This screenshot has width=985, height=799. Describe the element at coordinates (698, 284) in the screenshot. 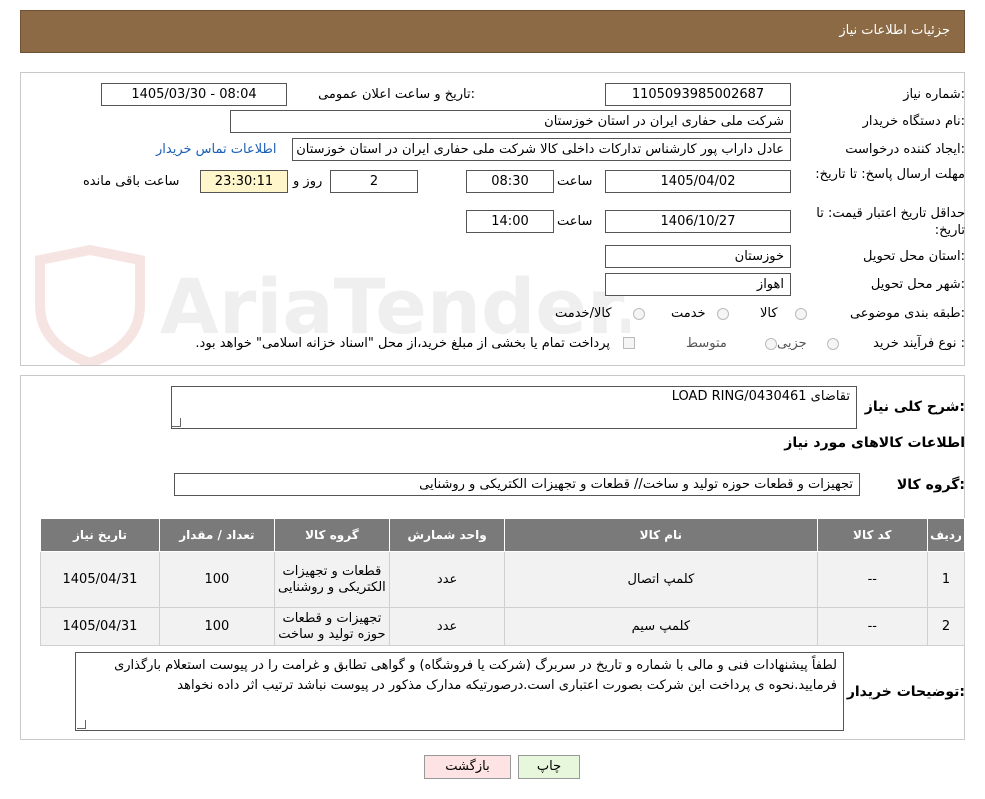

I see `city-field: اهواز` at that location.